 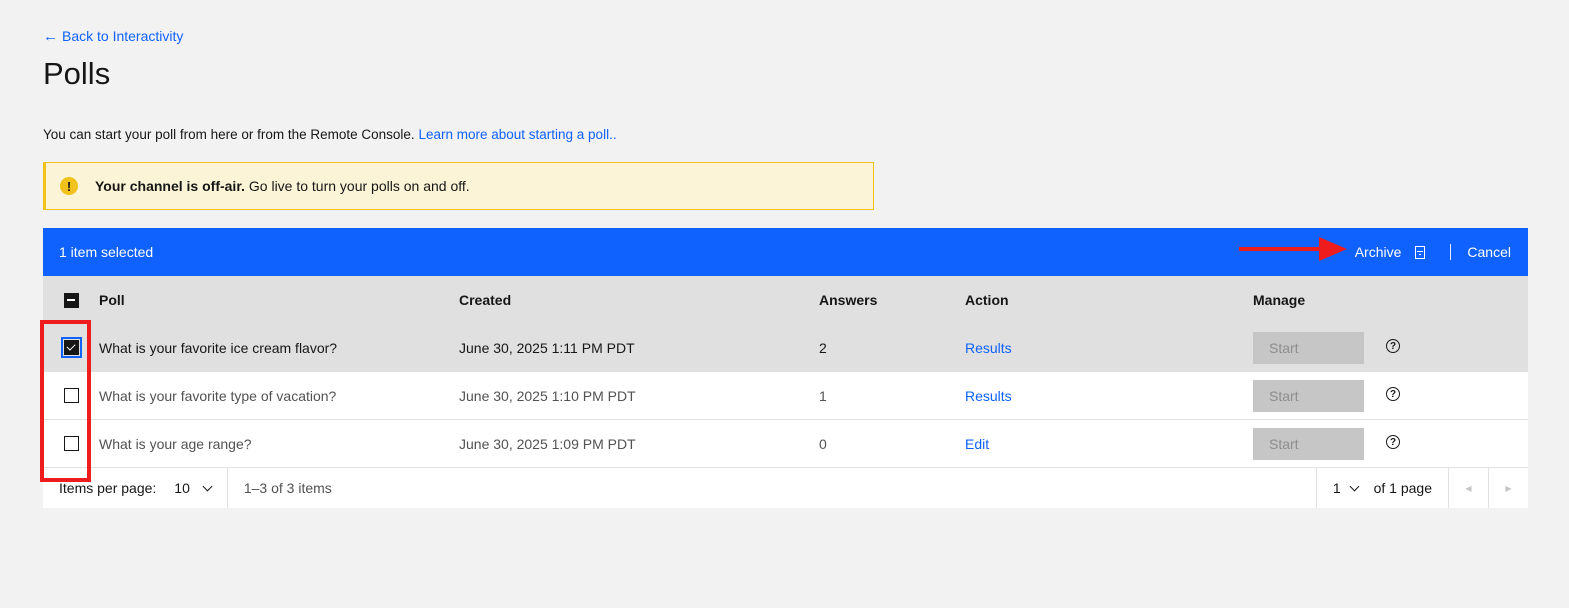 I want to click on header-action: Action, so click(x=987, y=300).